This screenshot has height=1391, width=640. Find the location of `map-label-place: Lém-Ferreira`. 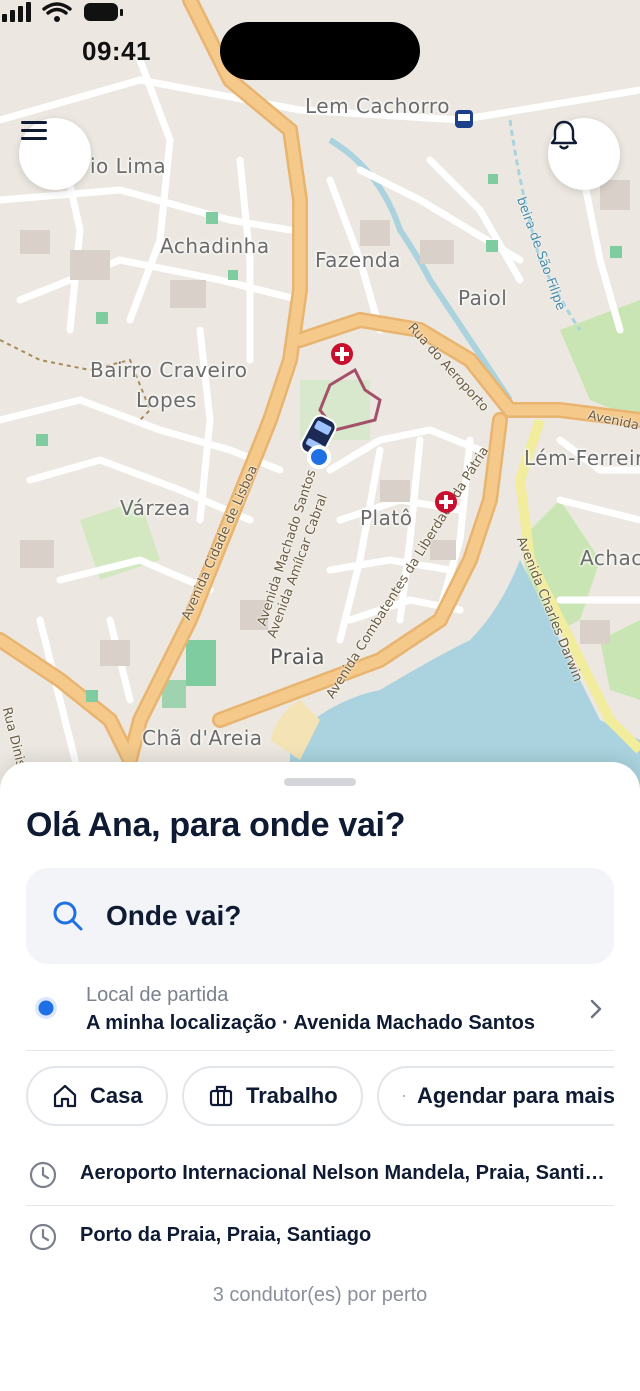

map-label-place: Lém-Ferreira is located at coordinates (582, 458).